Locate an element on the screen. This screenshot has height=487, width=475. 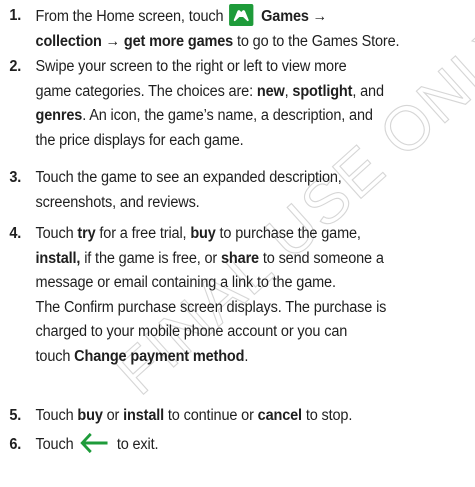
step-text: for a free trial, is located at coordinates (143, 233).